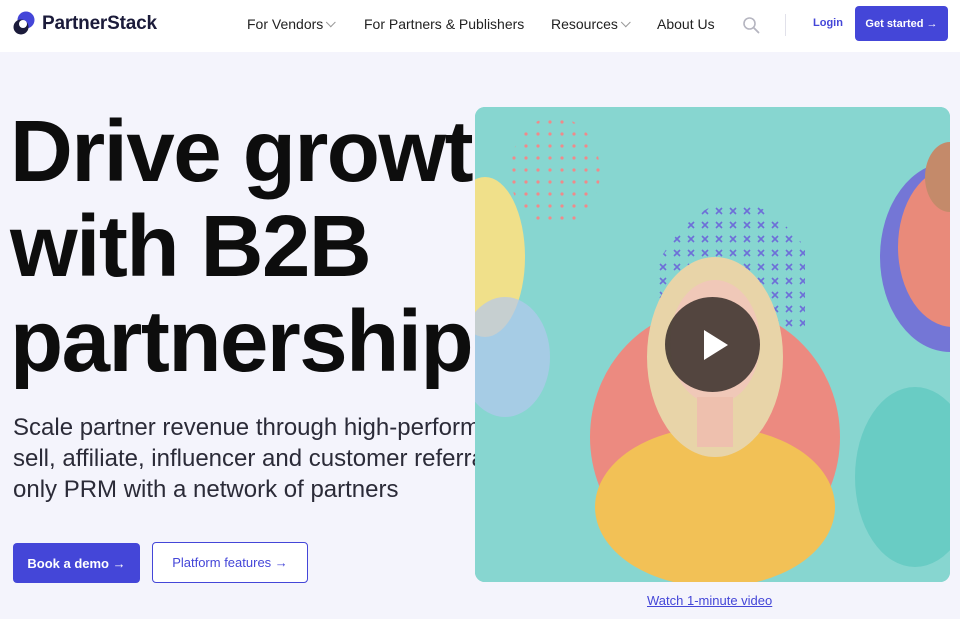 This screenshot has height=619, width=960. What do you see at coordinates (715, 344) in the screenshot?
I see `play-icon` at bounding box center [715, 344].